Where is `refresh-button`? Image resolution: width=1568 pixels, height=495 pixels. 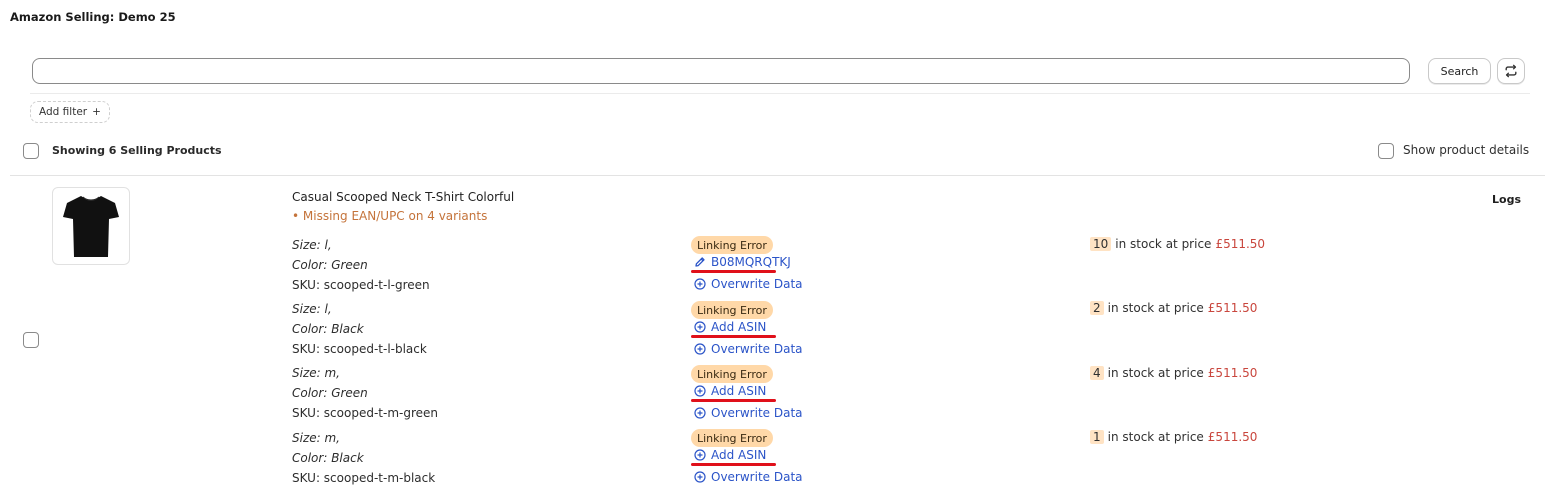 refresh-button is located at coordinates (1511, 71).